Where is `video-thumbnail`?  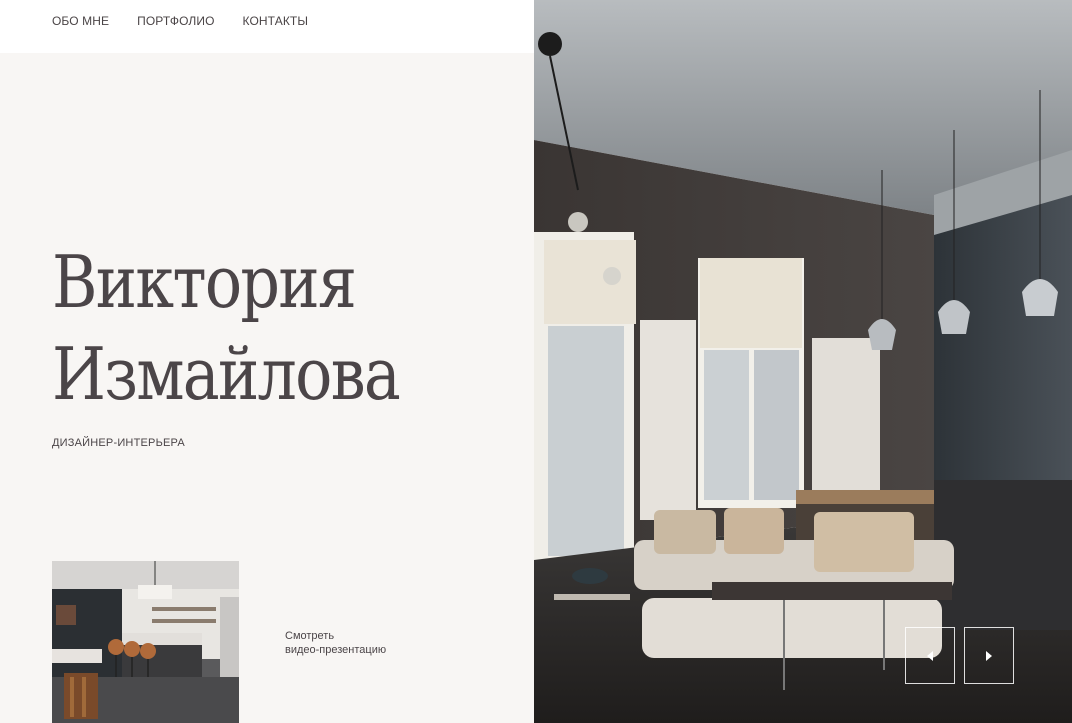
video-thumbnail is located at coordinates (145, 642).